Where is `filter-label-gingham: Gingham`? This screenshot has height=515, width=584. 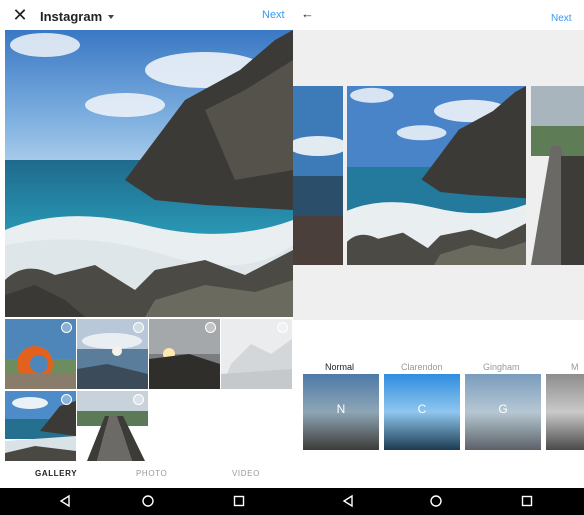 filter-label-gingham: Gingham is located at coordinates (501, 367).